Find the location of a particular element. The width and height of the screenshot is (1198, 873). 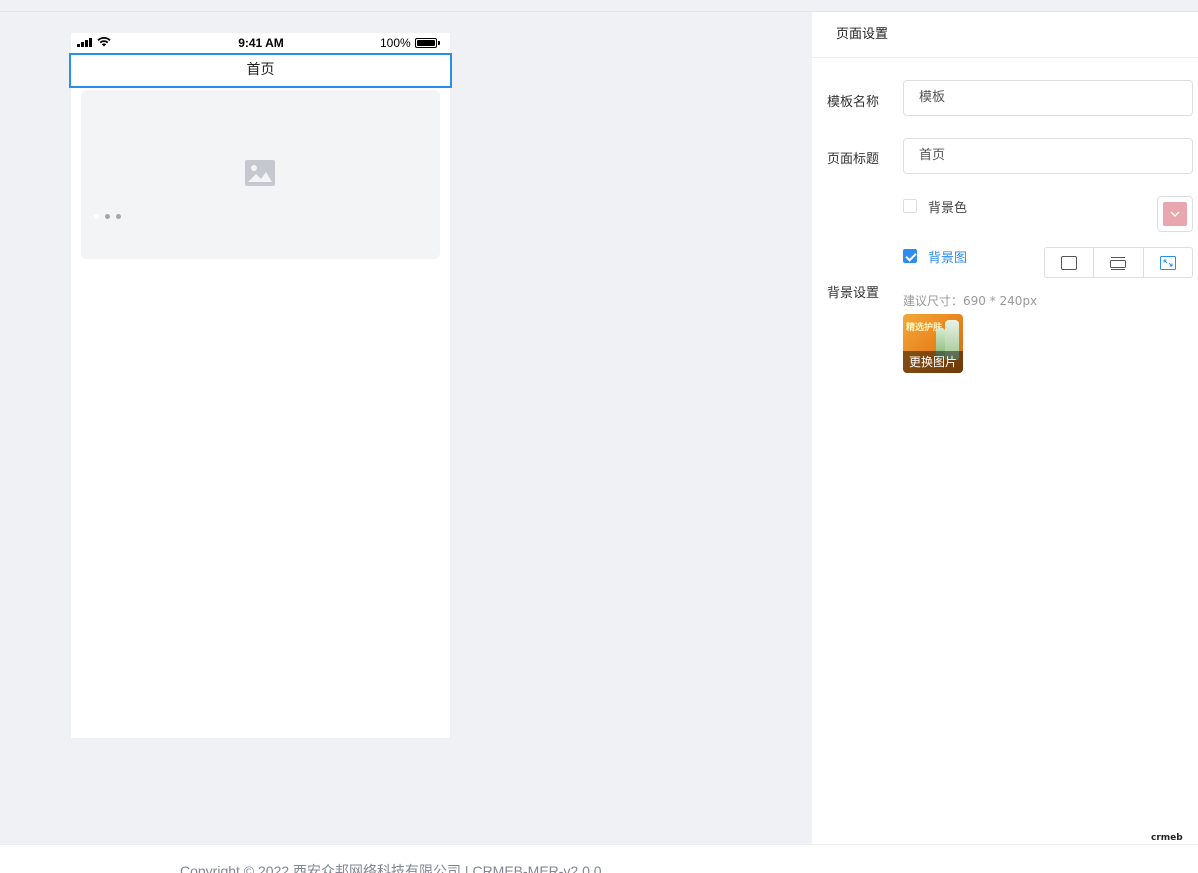

image-placeholder-icon is located at coordinates (260, 173).